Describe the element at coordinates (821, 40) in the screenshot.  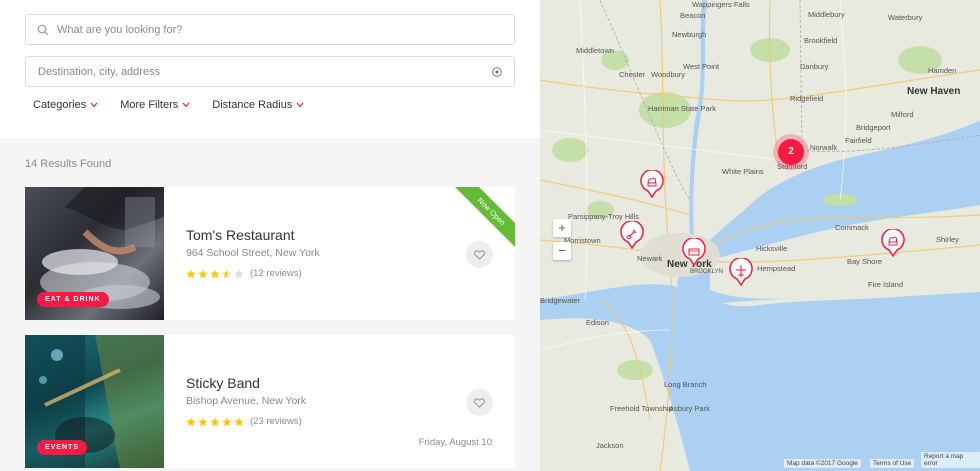
I see `map-label: Brookfield` at that location.